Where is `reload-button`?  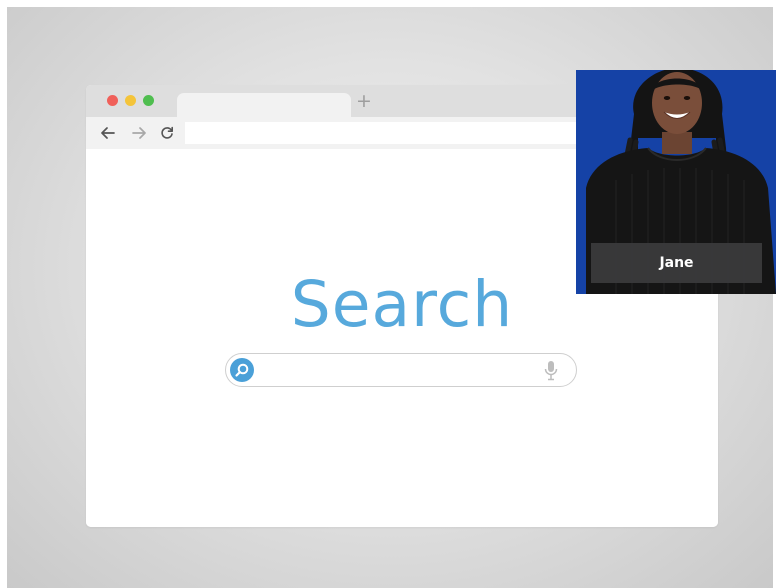
reload-button is located at coordinates (167, 133).